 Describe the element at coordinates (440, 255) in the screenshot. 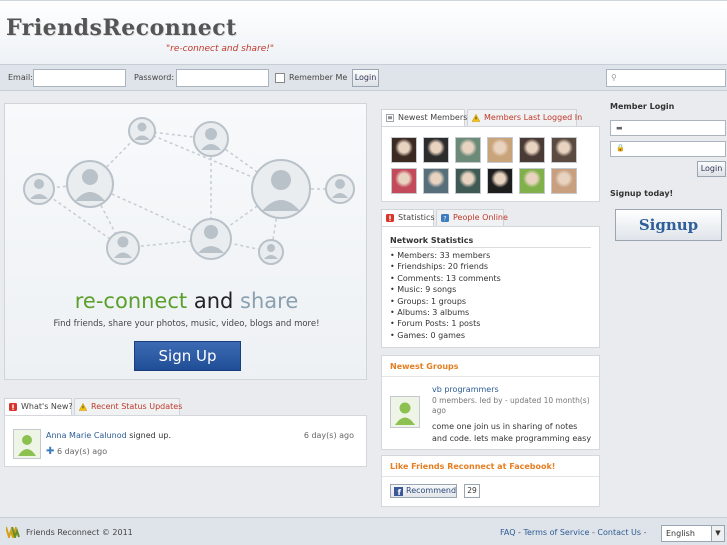

I see `statistics-item: • Members: 33 members` at that location.